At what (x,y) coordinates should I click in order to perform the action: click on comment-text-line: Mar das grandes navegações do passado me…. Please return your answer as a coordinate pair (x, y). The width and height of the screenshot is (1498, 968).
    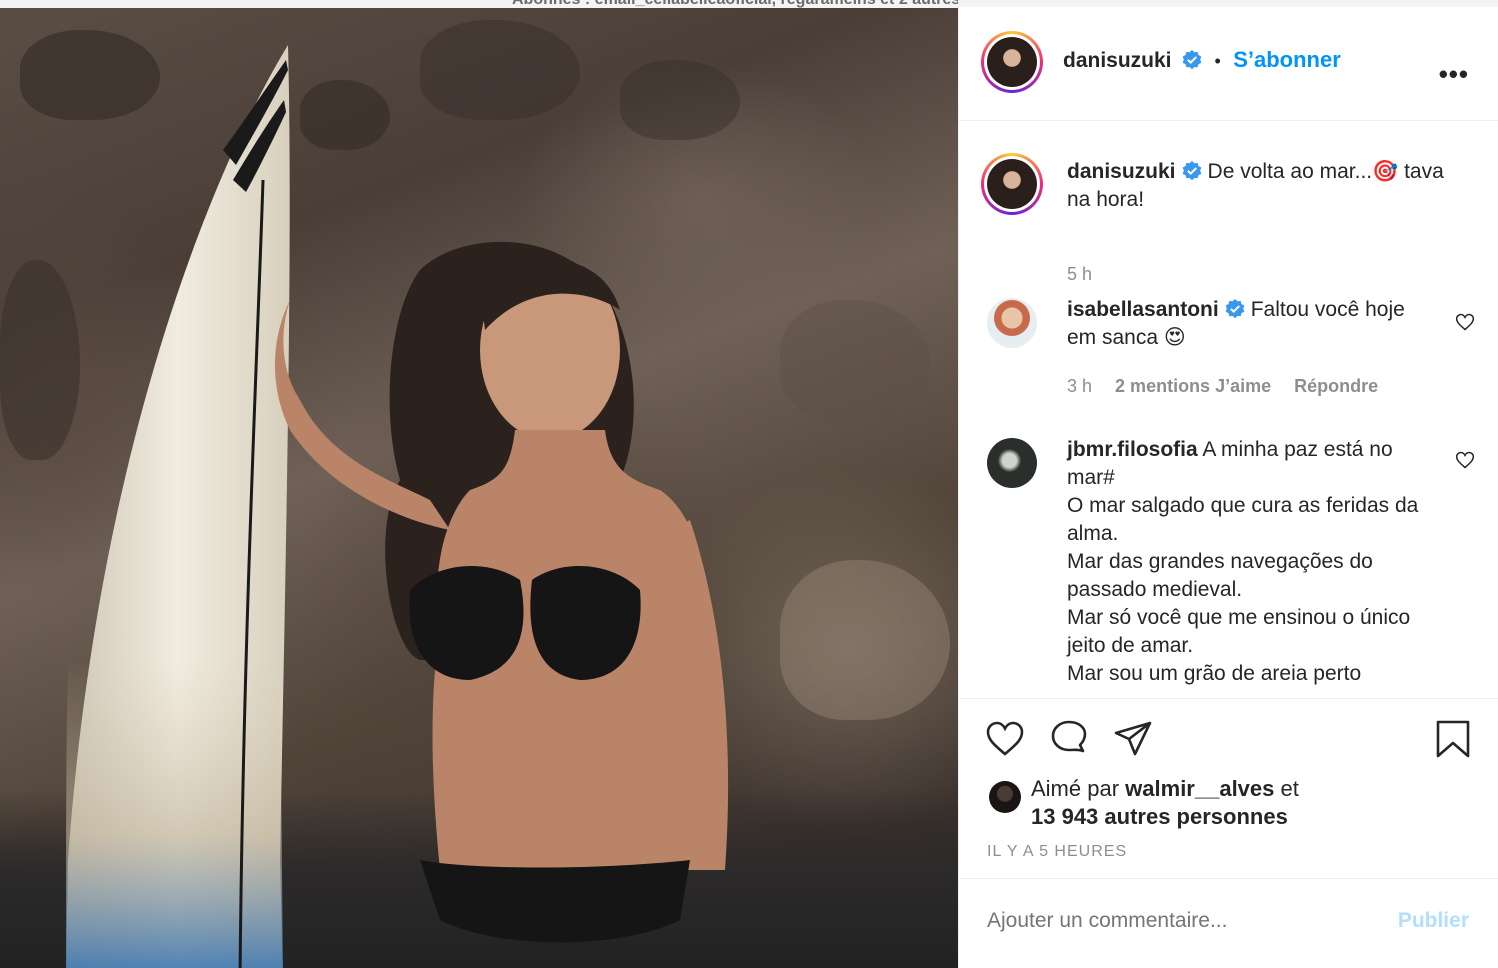
    Looking at the image, I should click on (1220, 575).